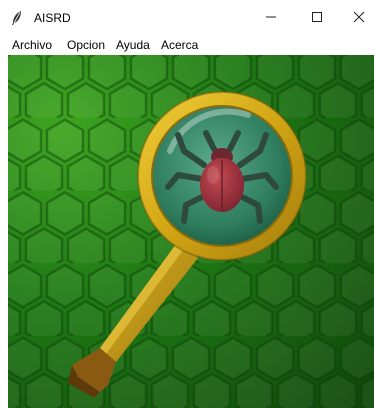 This screenshot has width=374, height=408. I want to click on title-bar: AISRD, so click(187, 18).